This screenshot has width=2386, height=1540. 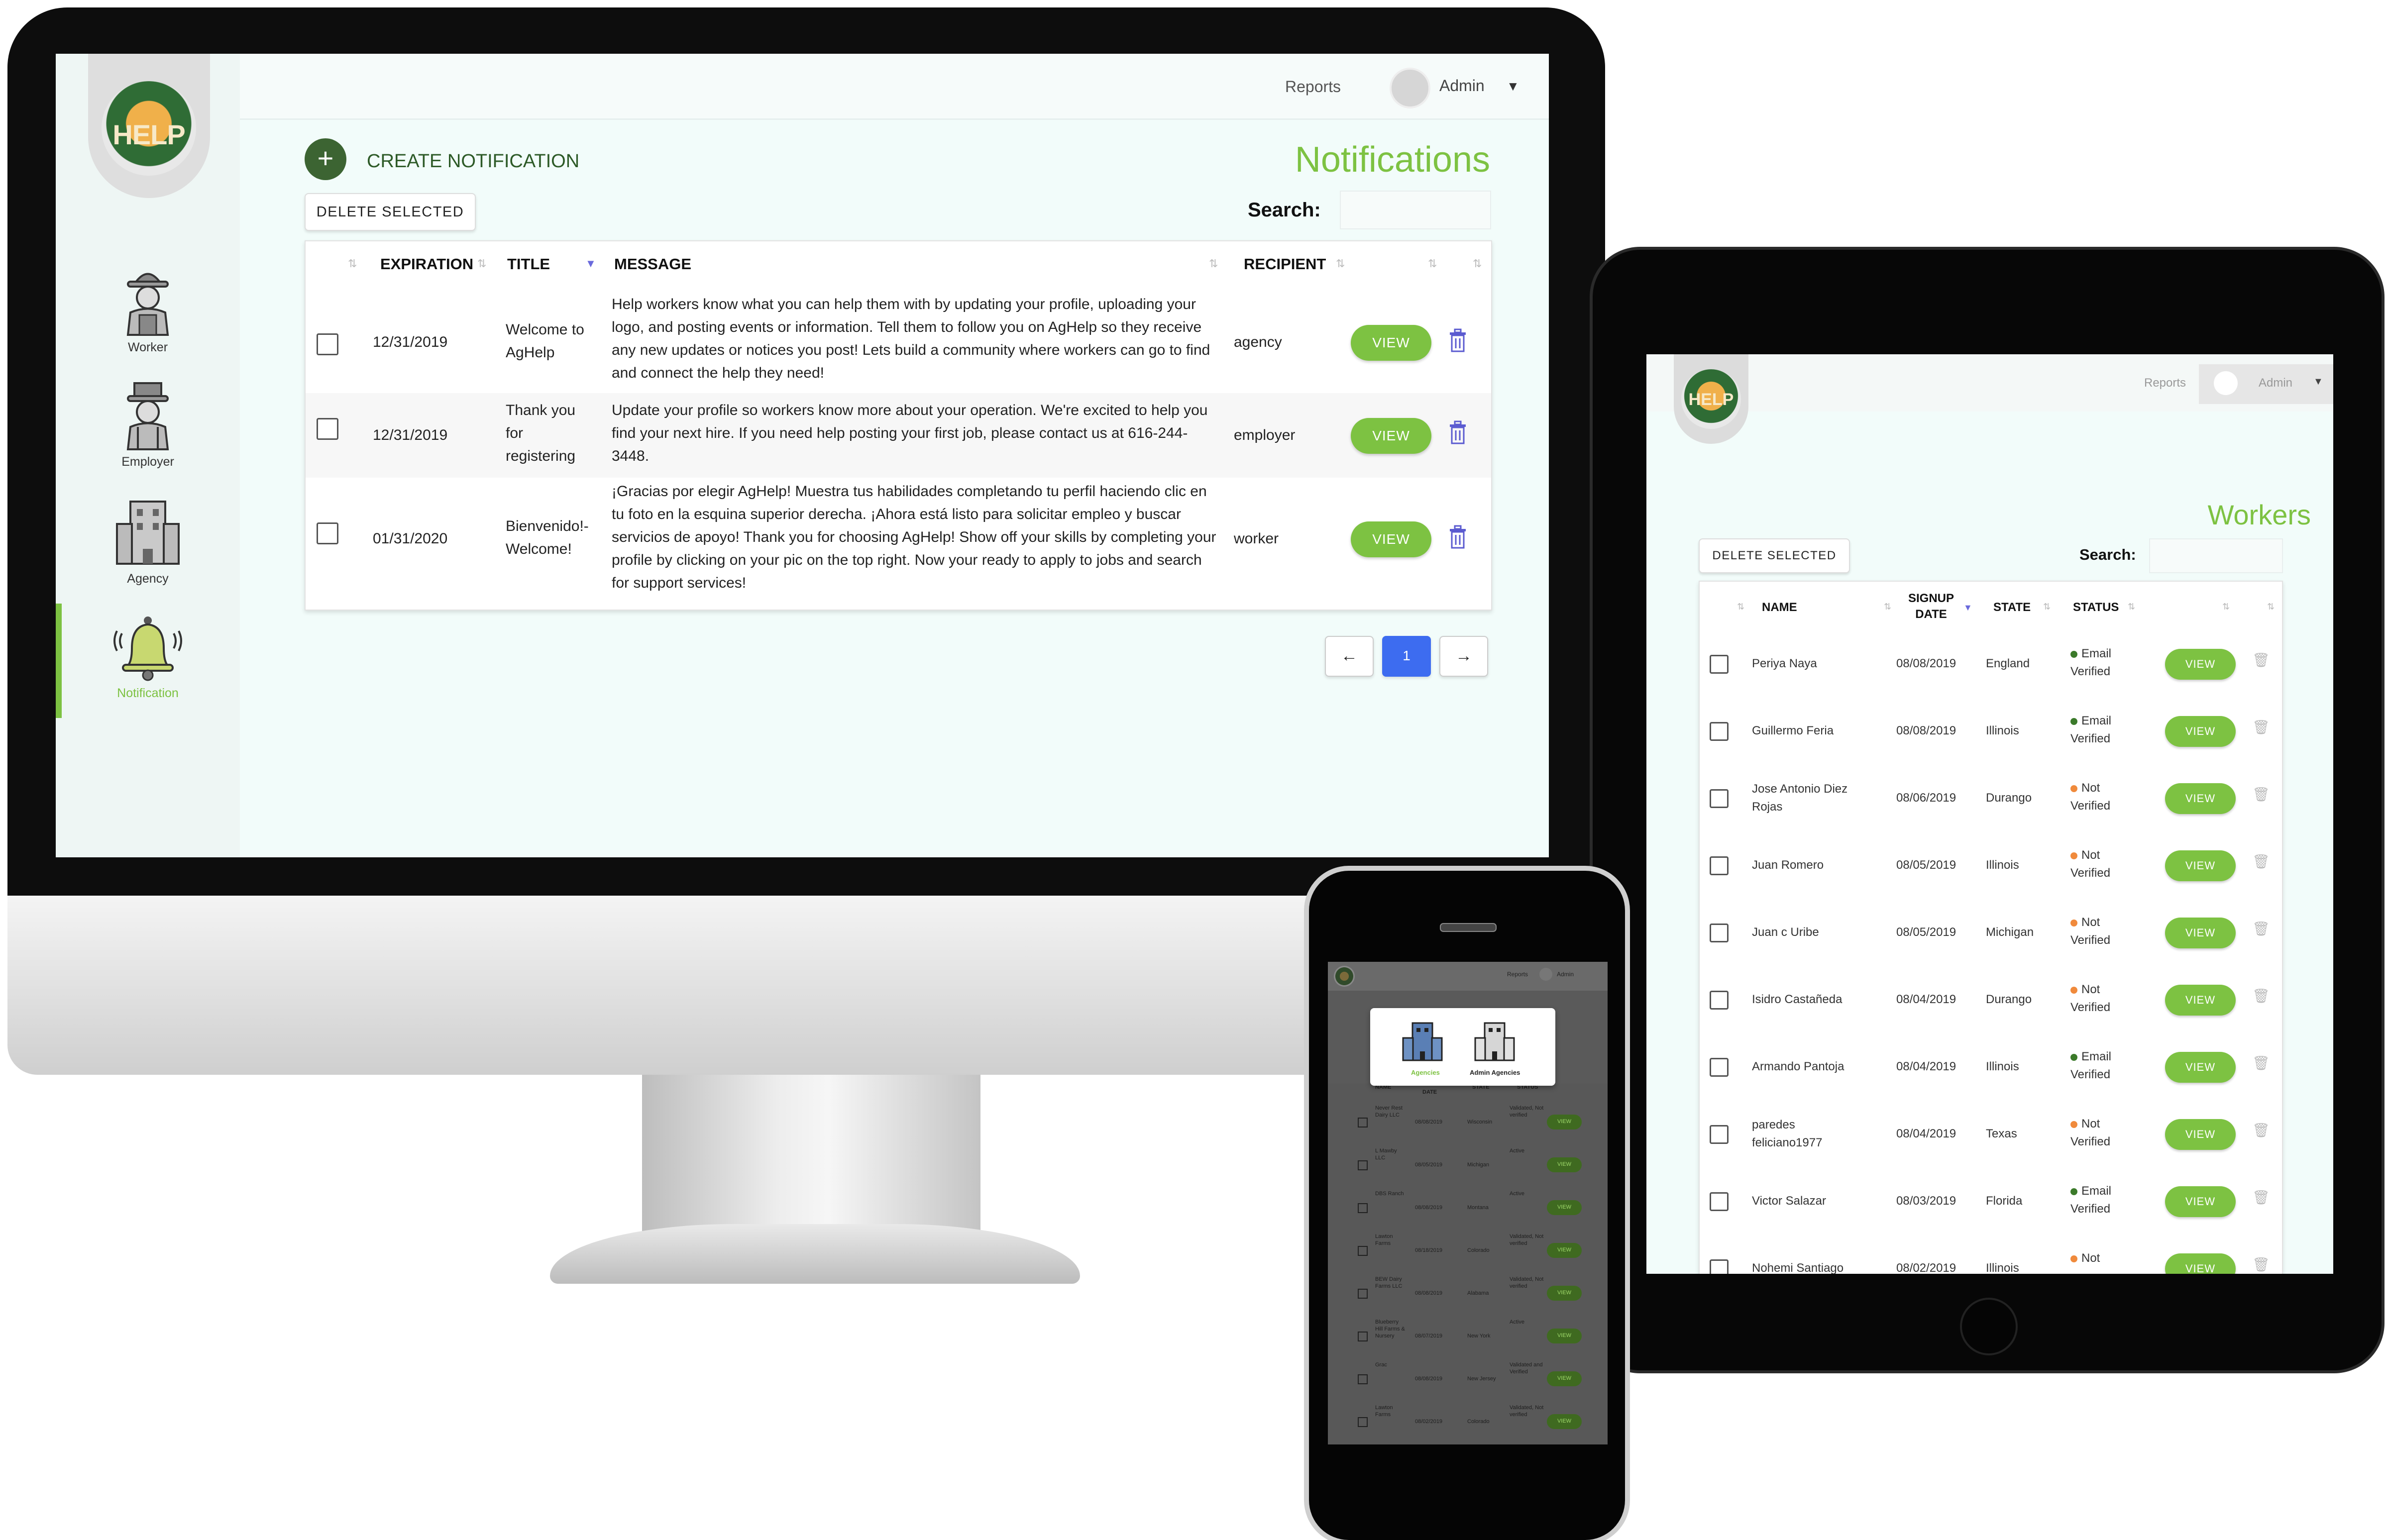 What do you see at coordinates (1931, 606) in the screenshot?
I see `column-header-signup-date: SIGNUP DATE` at bounding box center [1931, 606].